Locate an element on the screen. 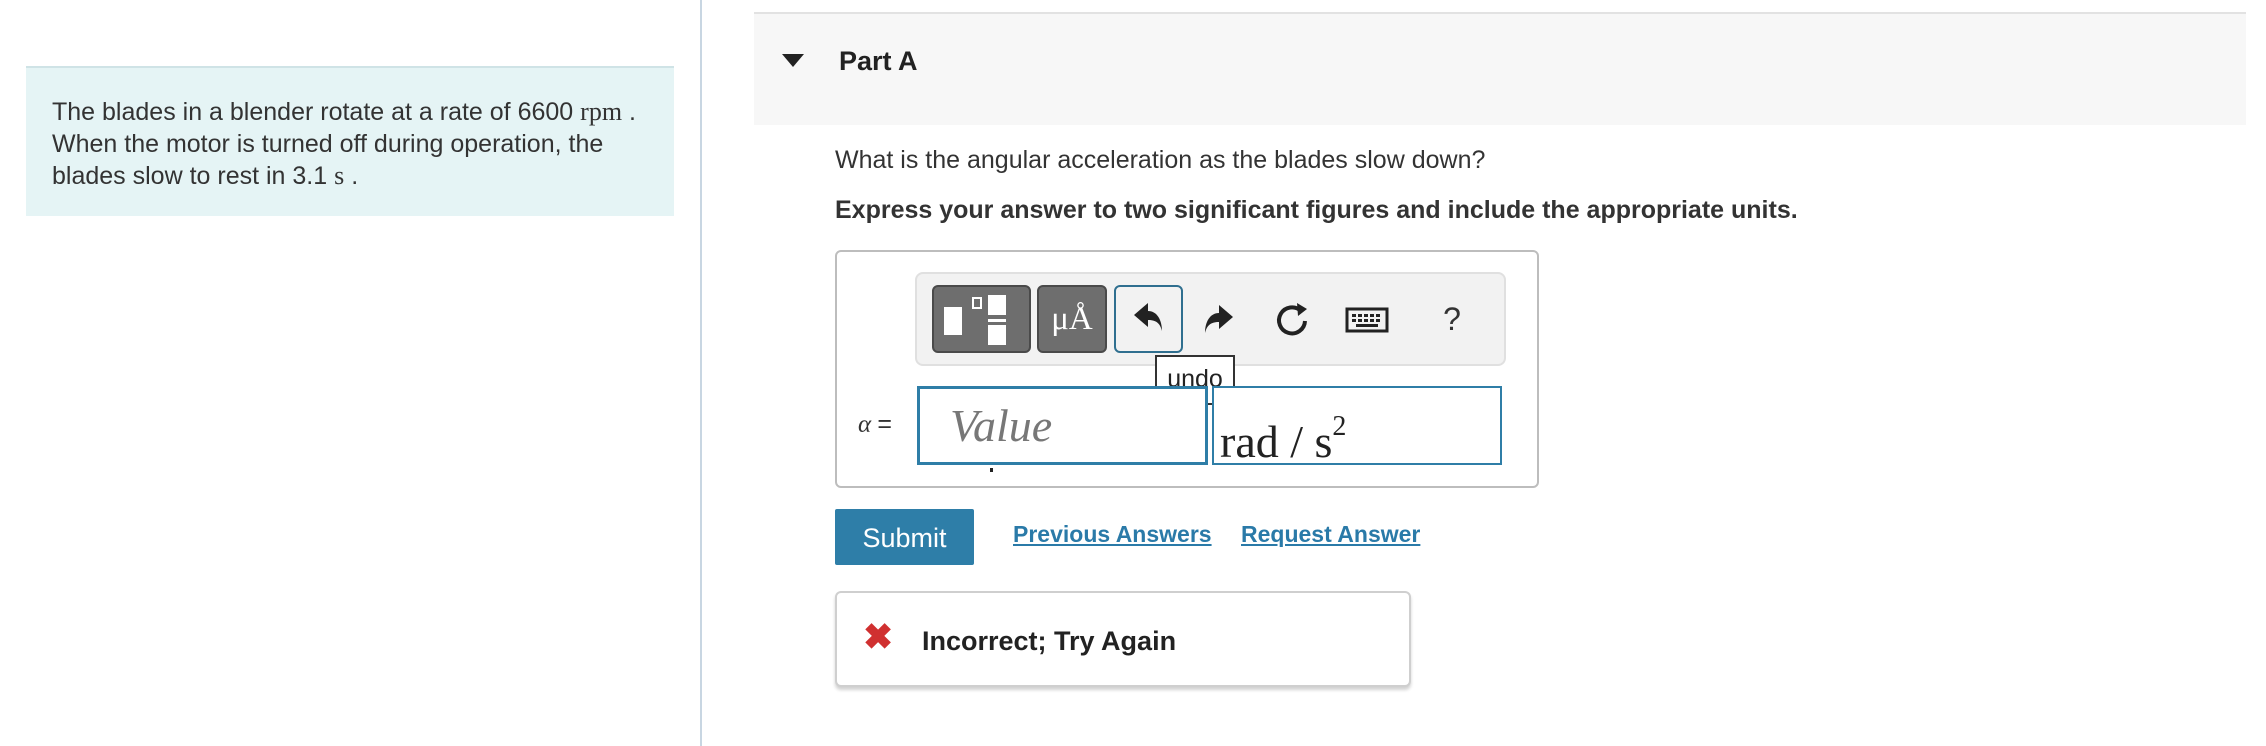  collapse-caret-icon is located at coordinates (793, 60).